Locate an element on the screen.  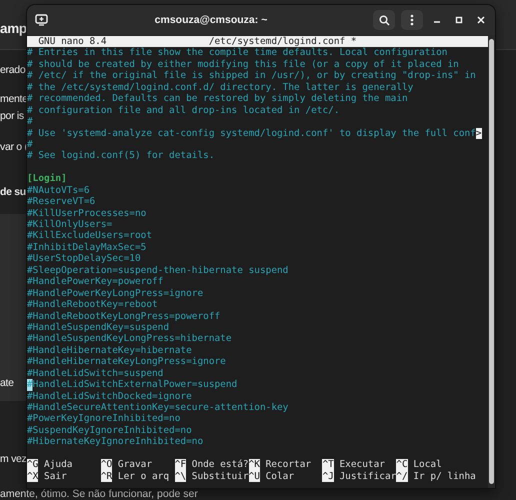
page-text: ate is located at coordinates (7, 383).